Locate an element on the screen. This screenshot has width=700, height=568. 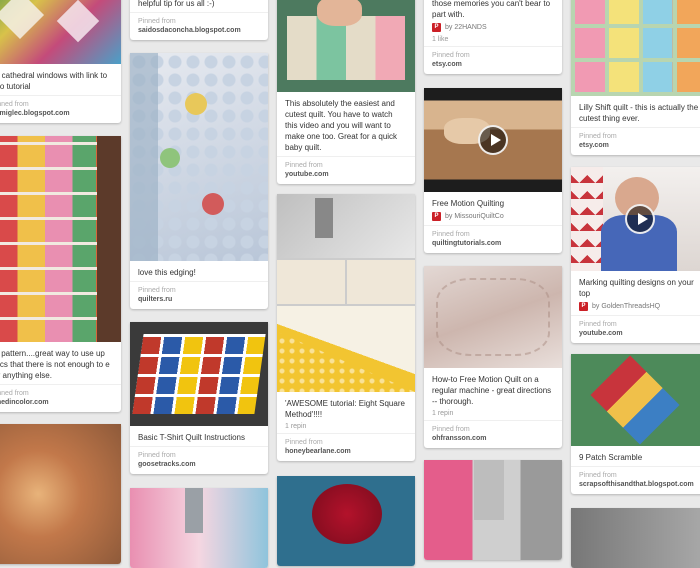
pin-source: Pinned from quilters.ru is located at coordinates (199, 295).